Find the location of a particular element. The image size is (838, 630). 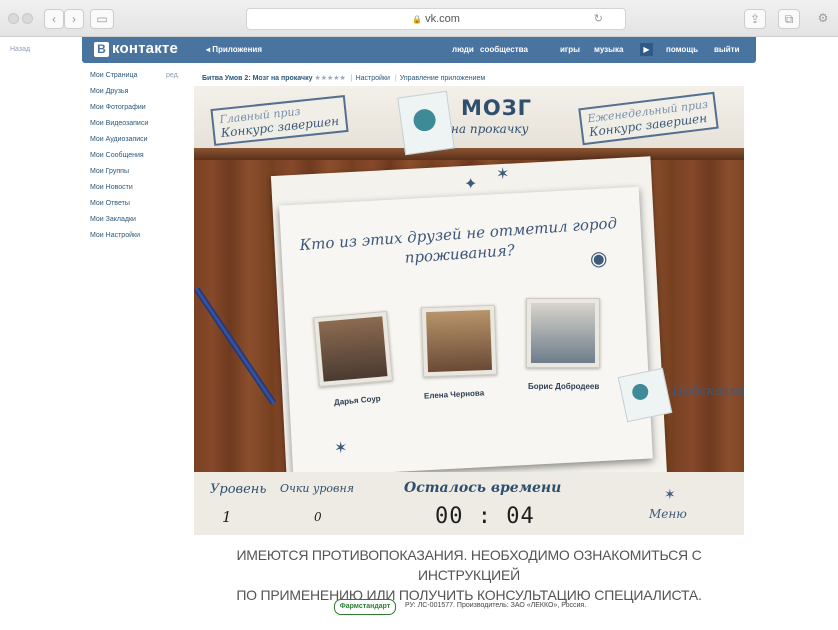

play-icon: ▶ is located at coordinates (646, 49).